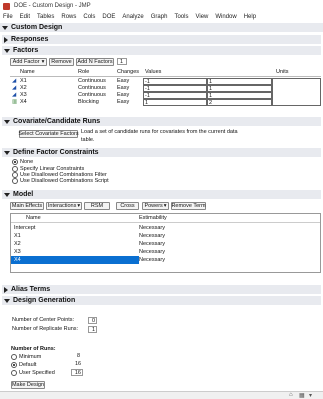 The width and height of the screenshot is (323, 399). I want to click on runs-user-specified-input: 16, so click(77, 372).